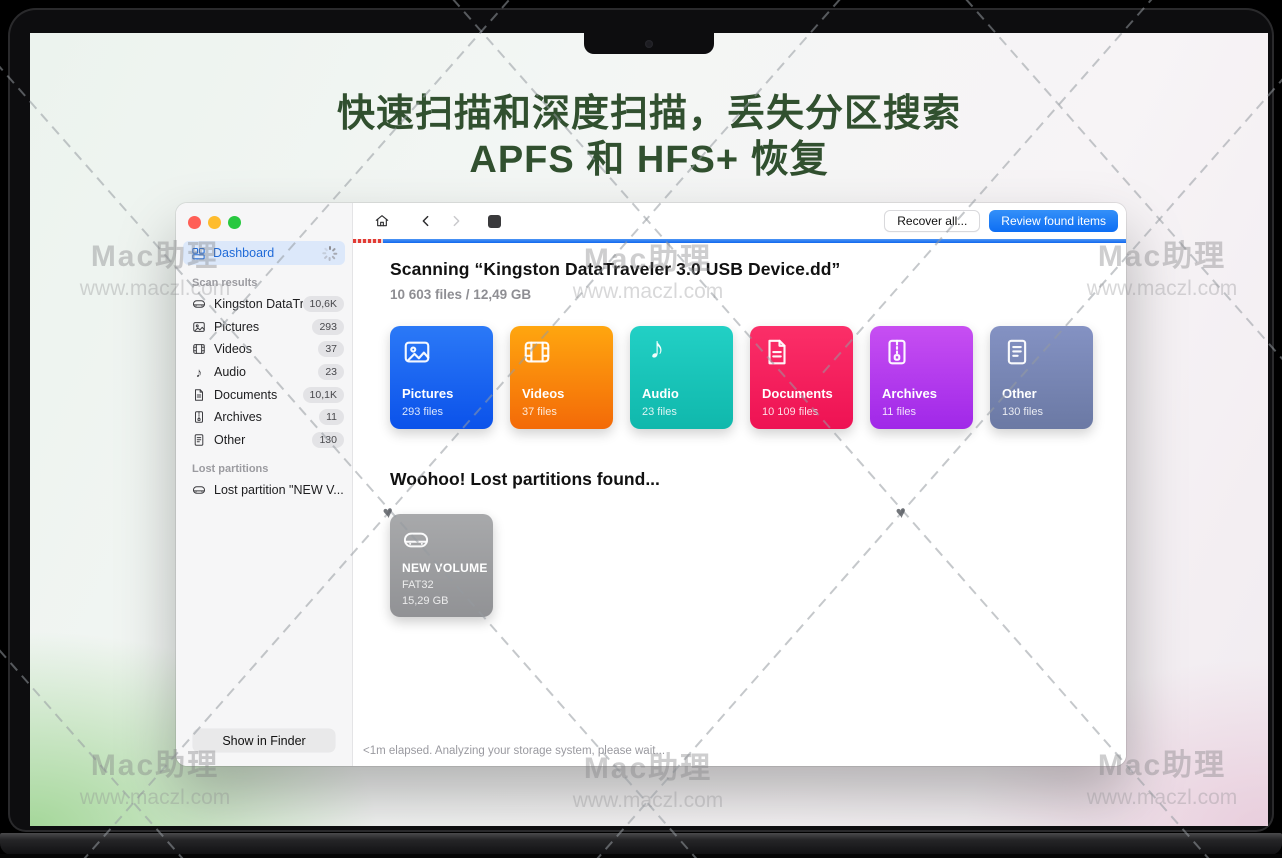  I want to click on sidebar-item-label: Other, so click(230, 439).